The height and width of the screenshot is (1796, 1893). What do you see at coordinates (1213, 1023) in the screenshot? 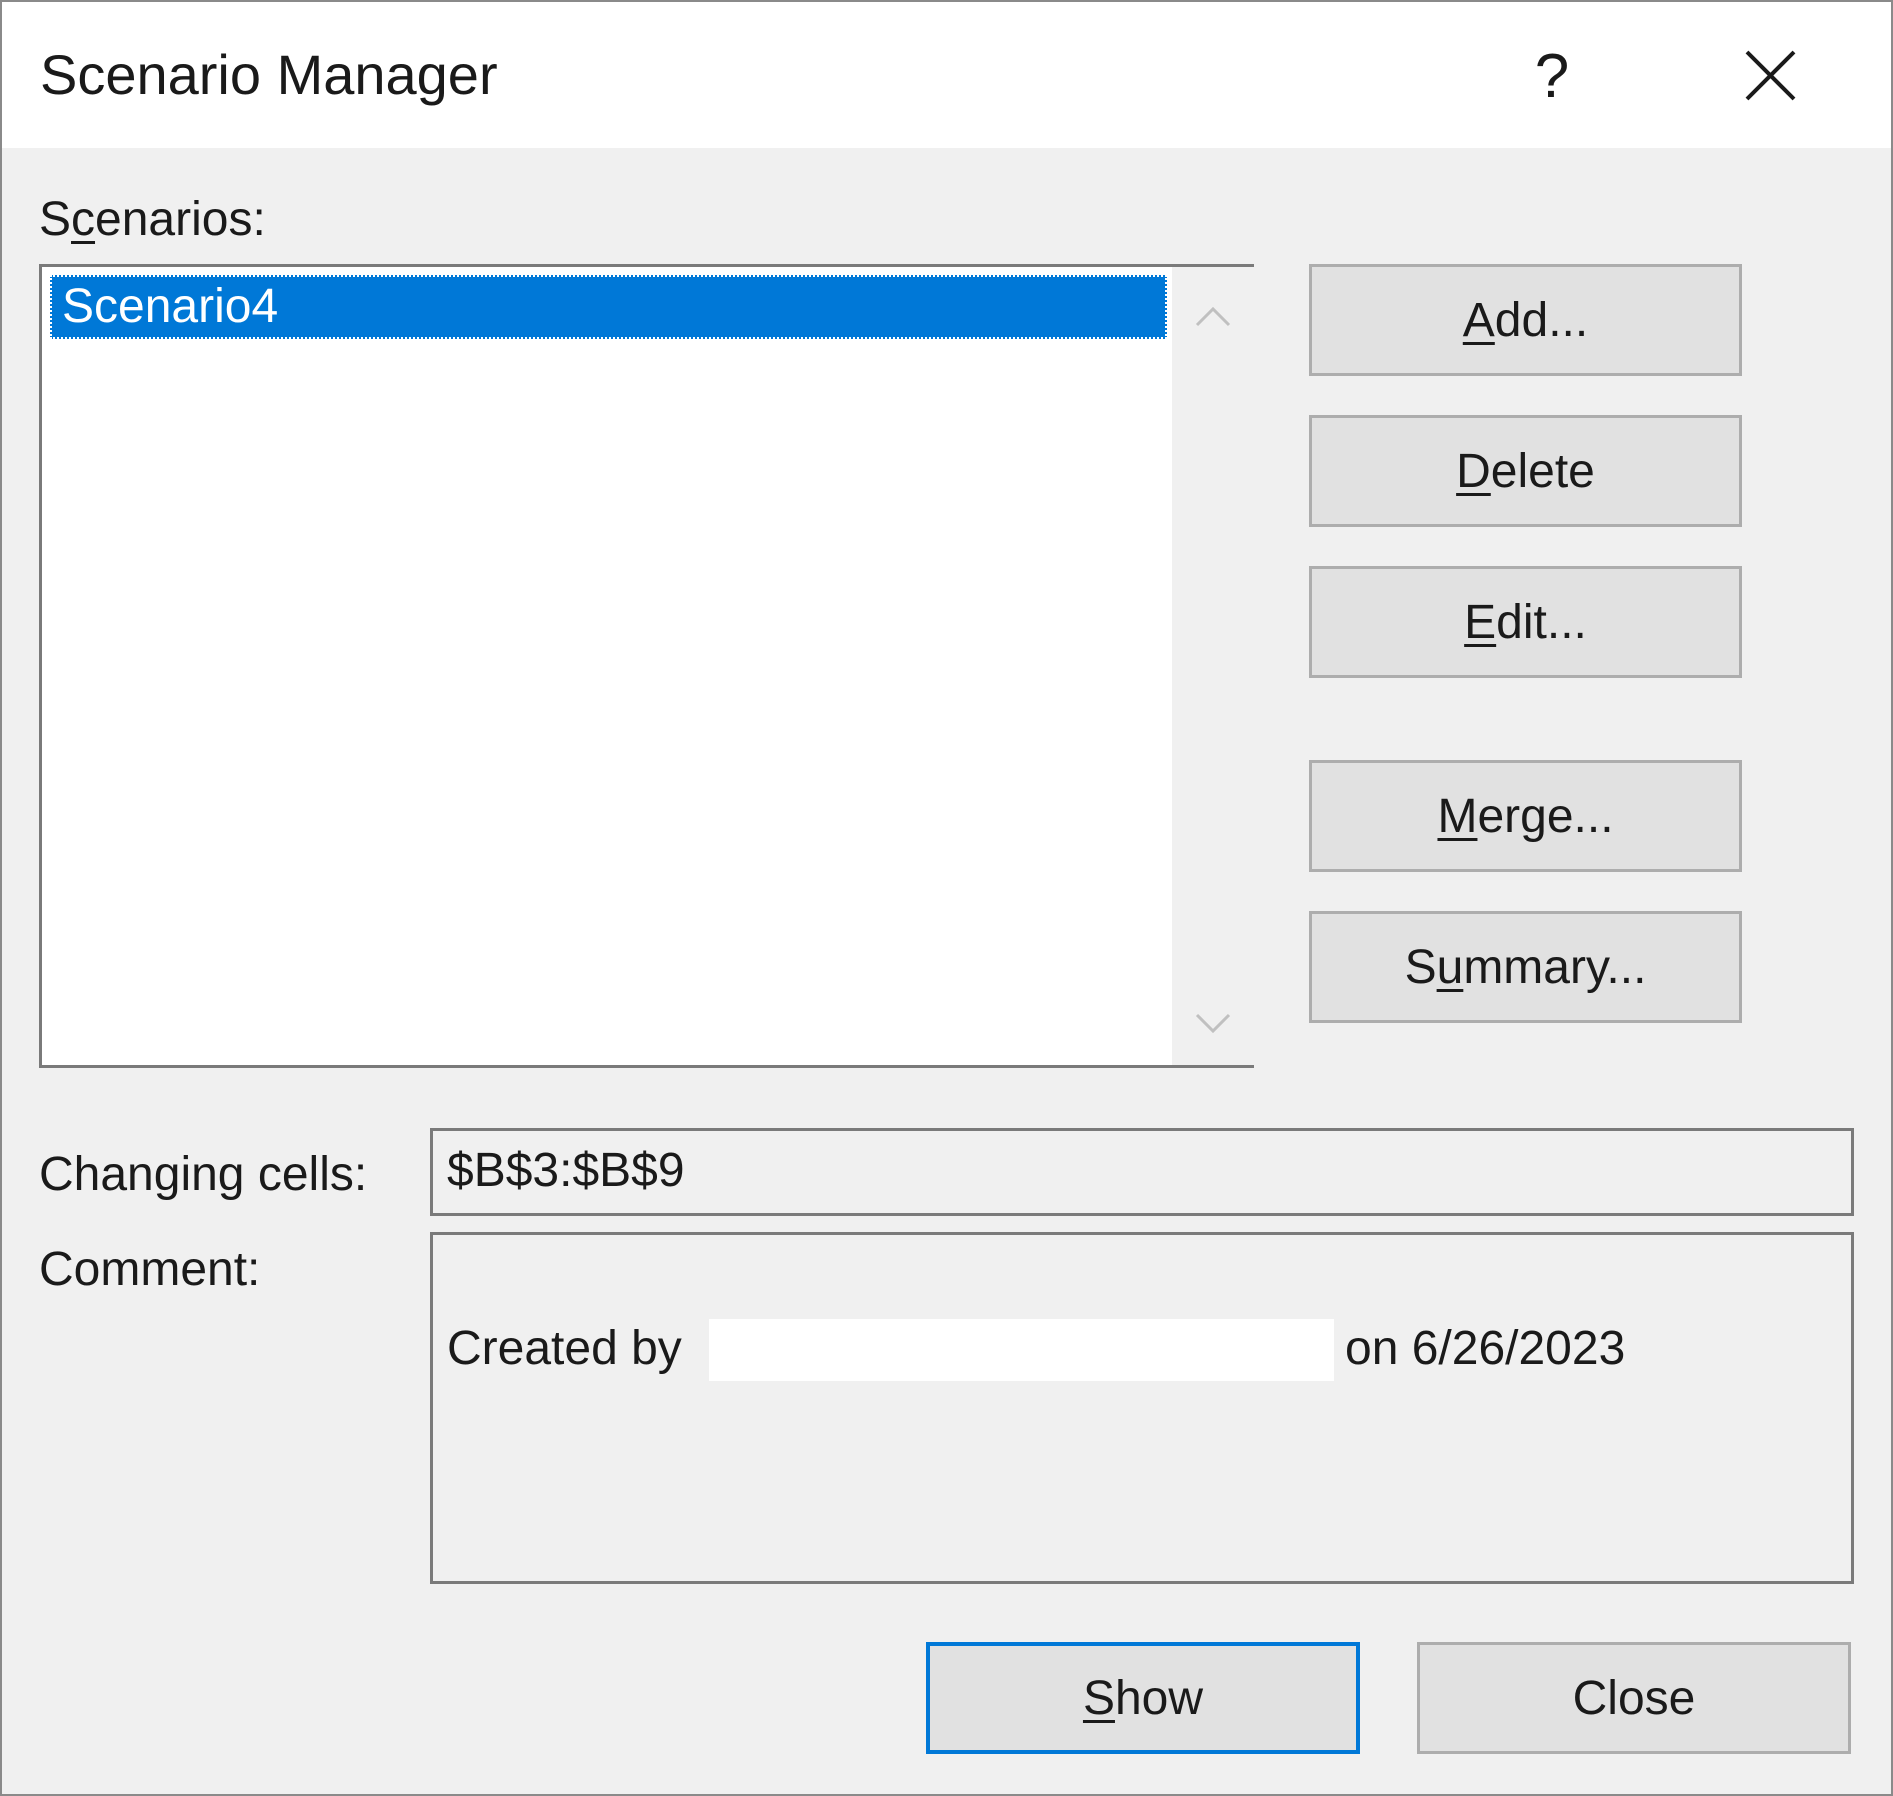
I see `scroll-down-icon` at bounding box center [1213, 1023].